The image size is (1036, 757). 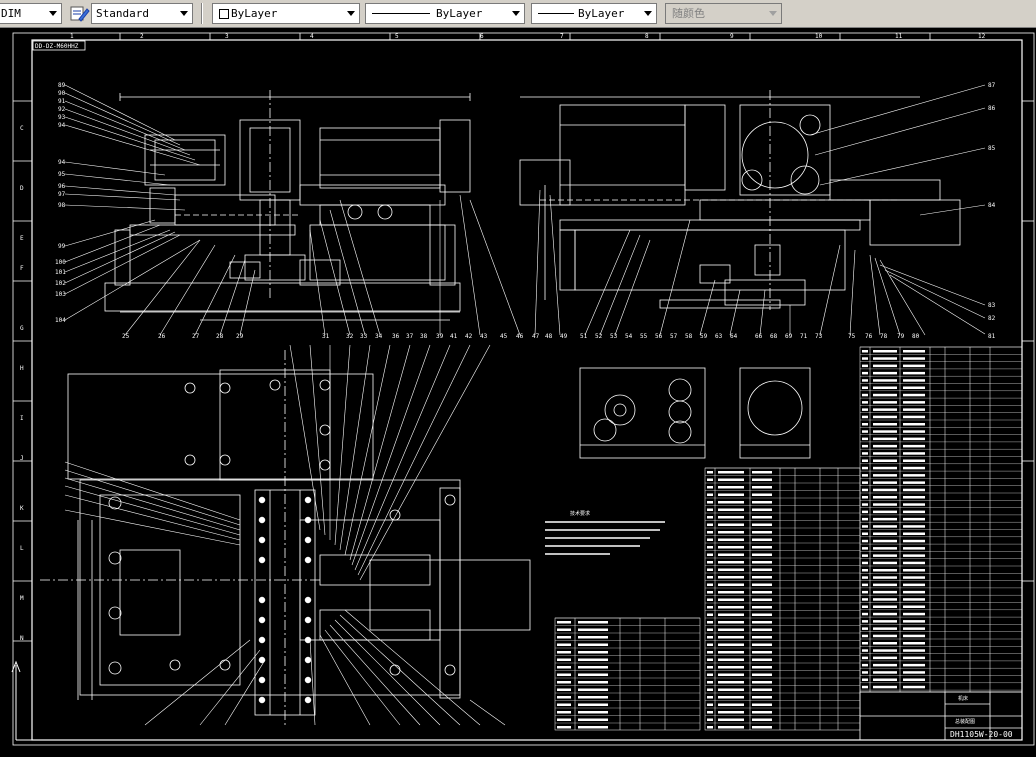 I want to click on lineweight-dropdown: ByLayer, so click(x=594, y=13).